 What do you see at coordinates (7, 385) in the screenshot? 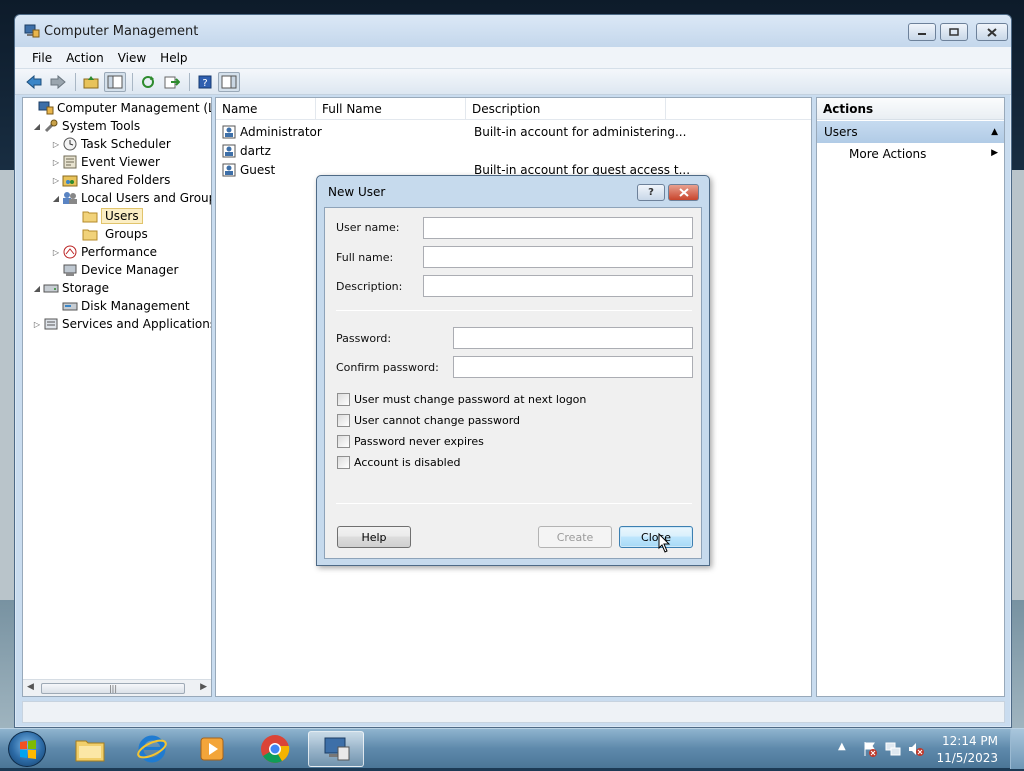
I see `desktop-wallpaper-strip` at bounding box center [7, 385].